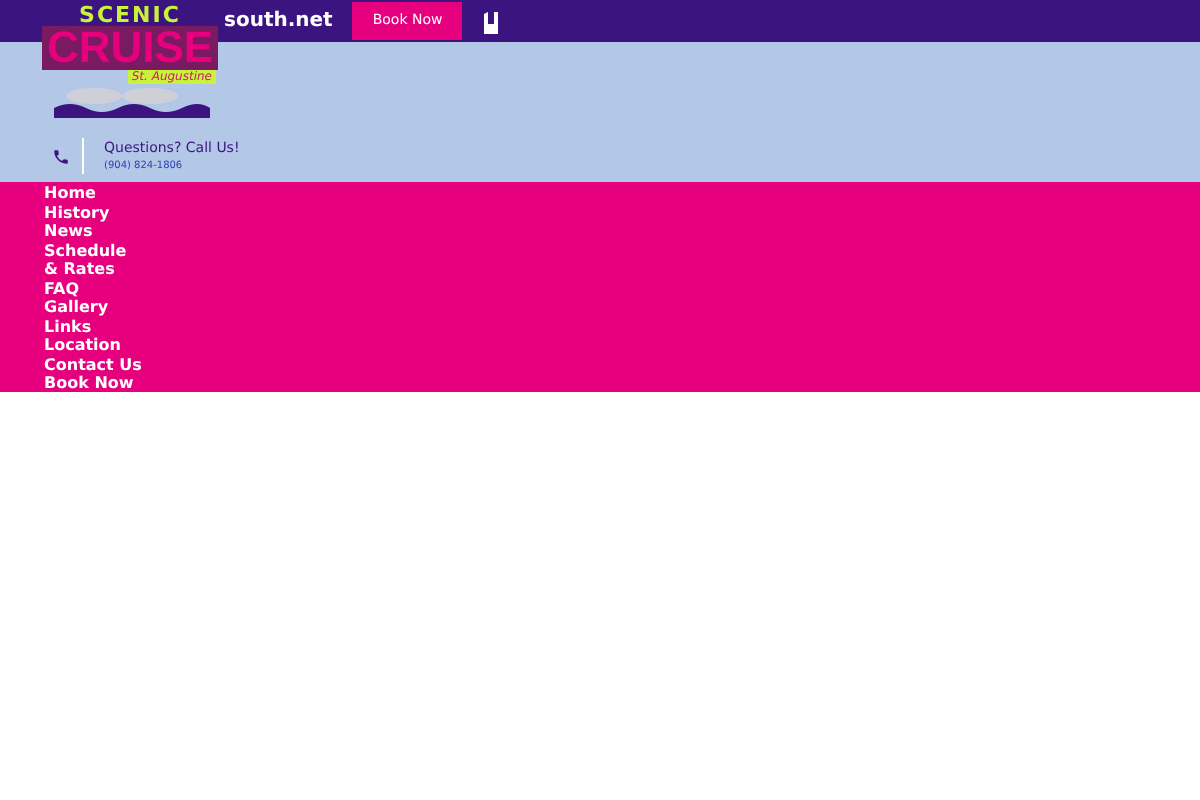  I want to click on nav-link: Contact Us, so click(94, 364).